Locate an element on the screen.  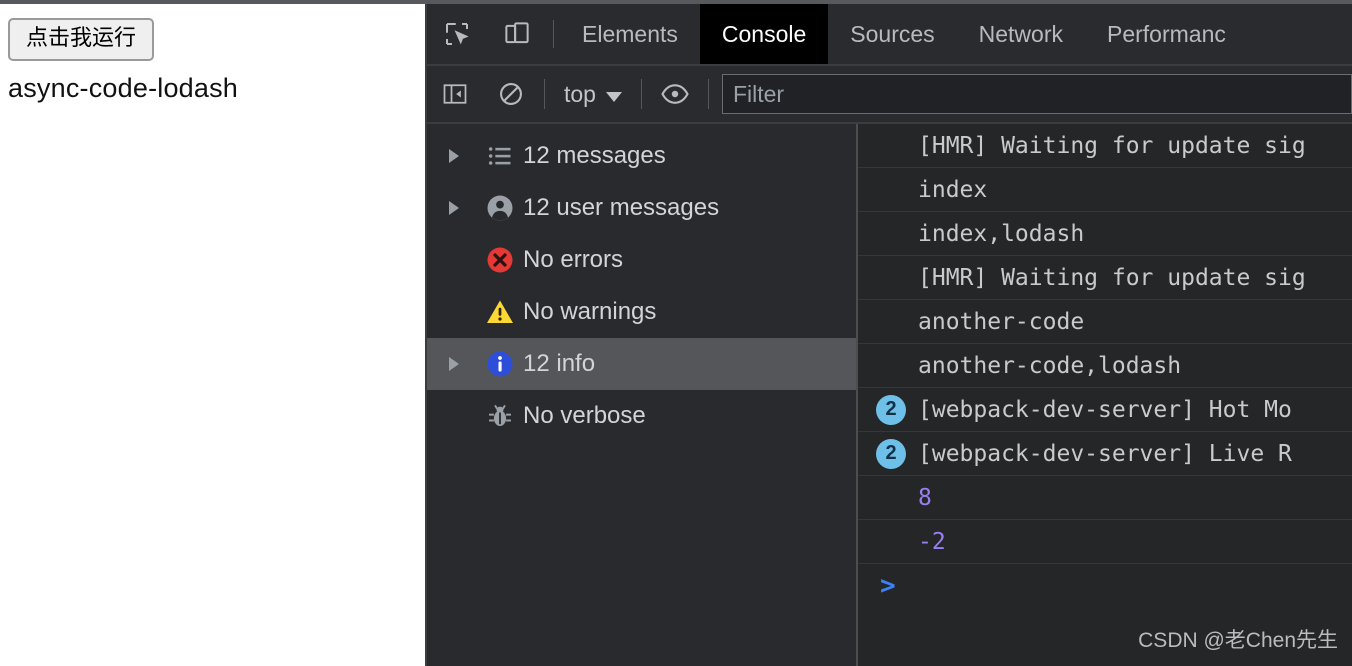
console-result-row: 8 is located at coordinates (1105, 498).